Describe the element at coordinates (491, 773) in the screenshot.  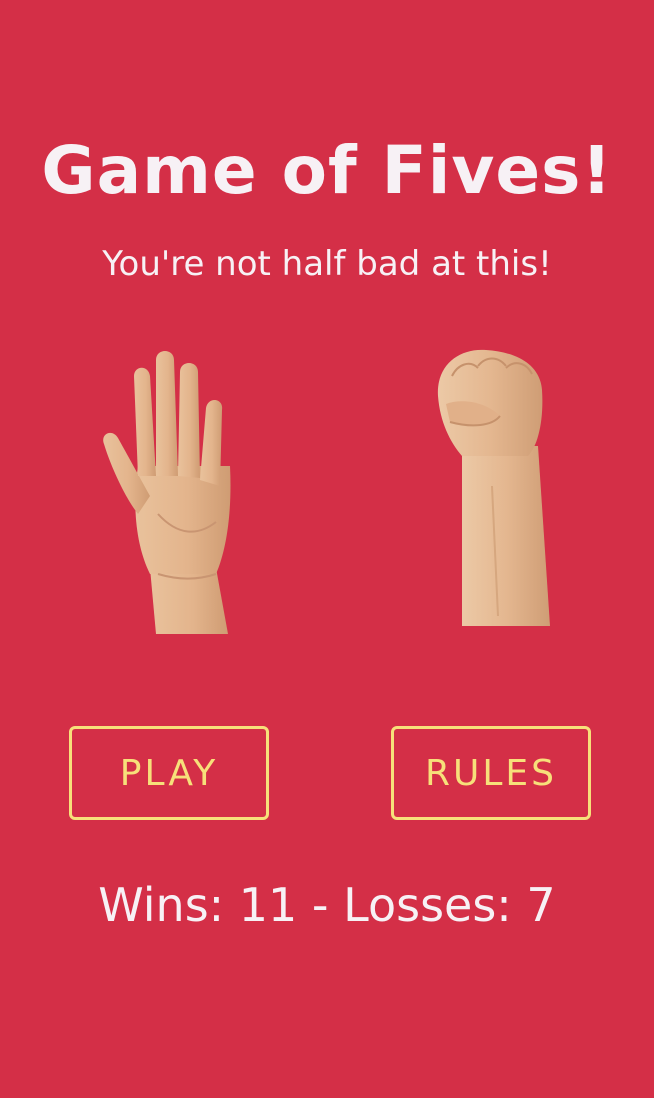
I see `rules-button: RULES` at that location.